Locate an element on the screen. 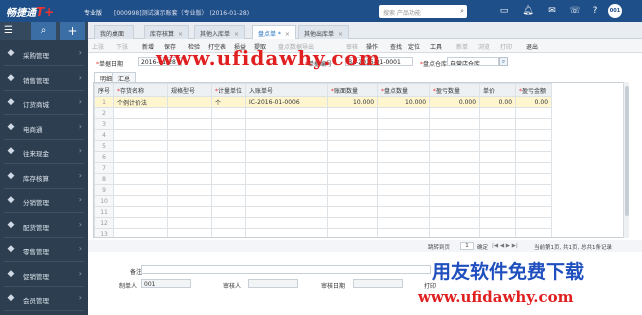 The height and width of the screenshot is (315, 642). menu-icon: ☰ is located at coordinates (8, 30).